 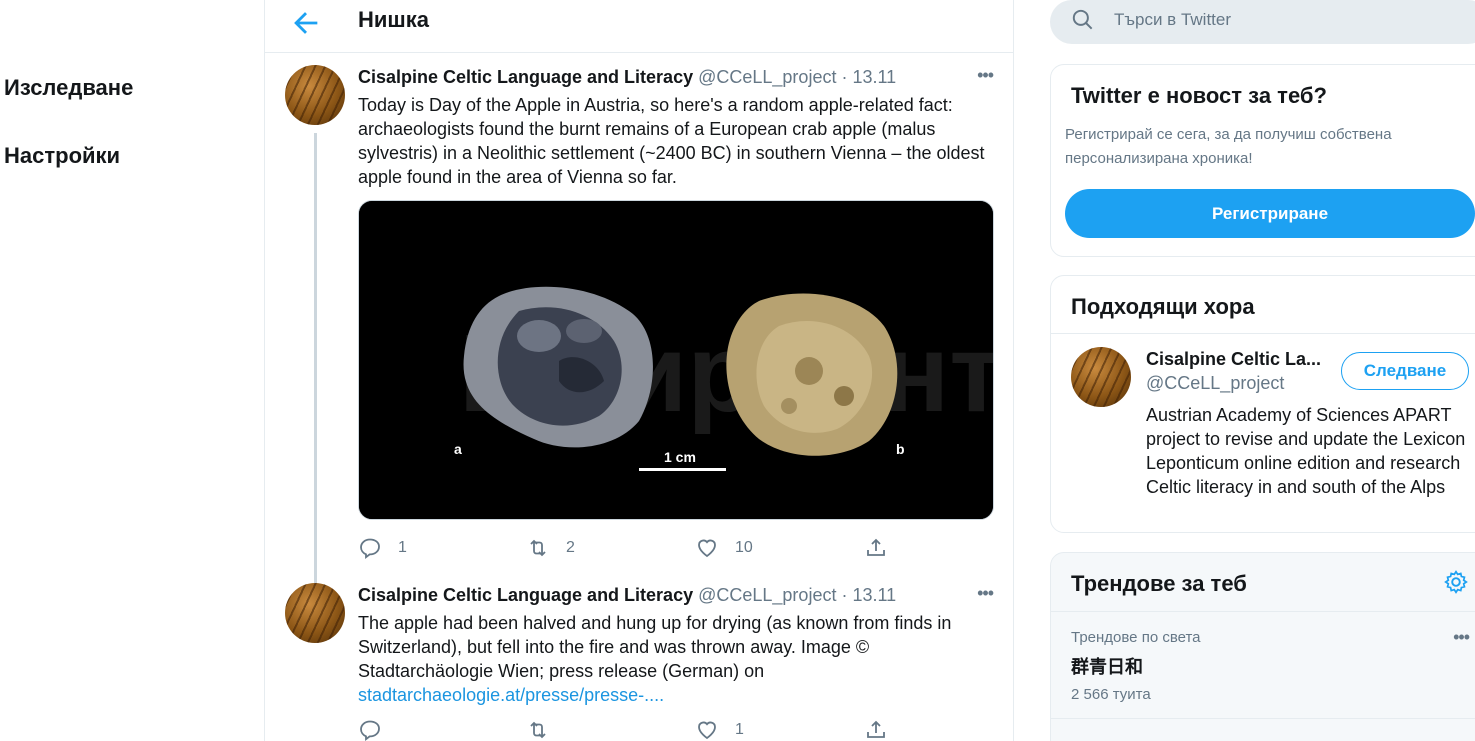 I want to click on page-title: Нишка, so click(x=393, y=19).